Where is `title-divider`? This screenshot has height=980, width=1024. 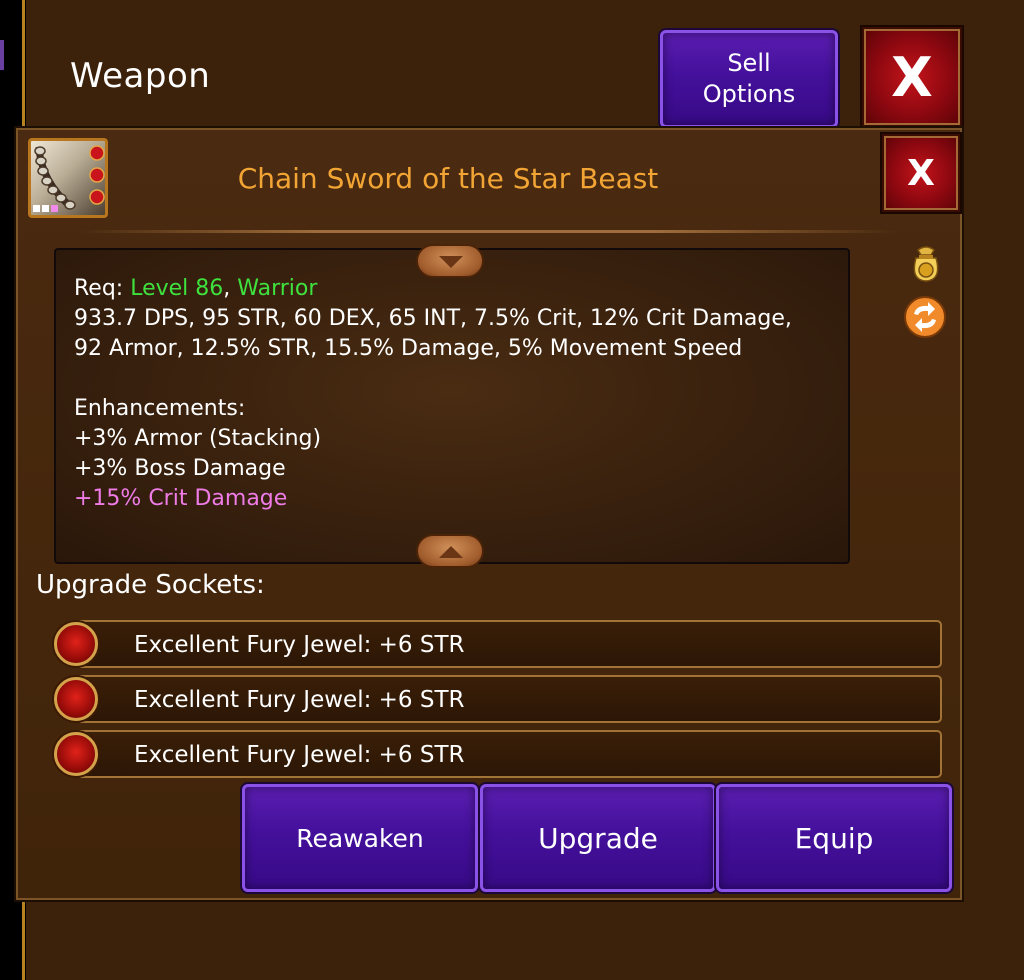
title-divider is located at coordinates (488, 231).